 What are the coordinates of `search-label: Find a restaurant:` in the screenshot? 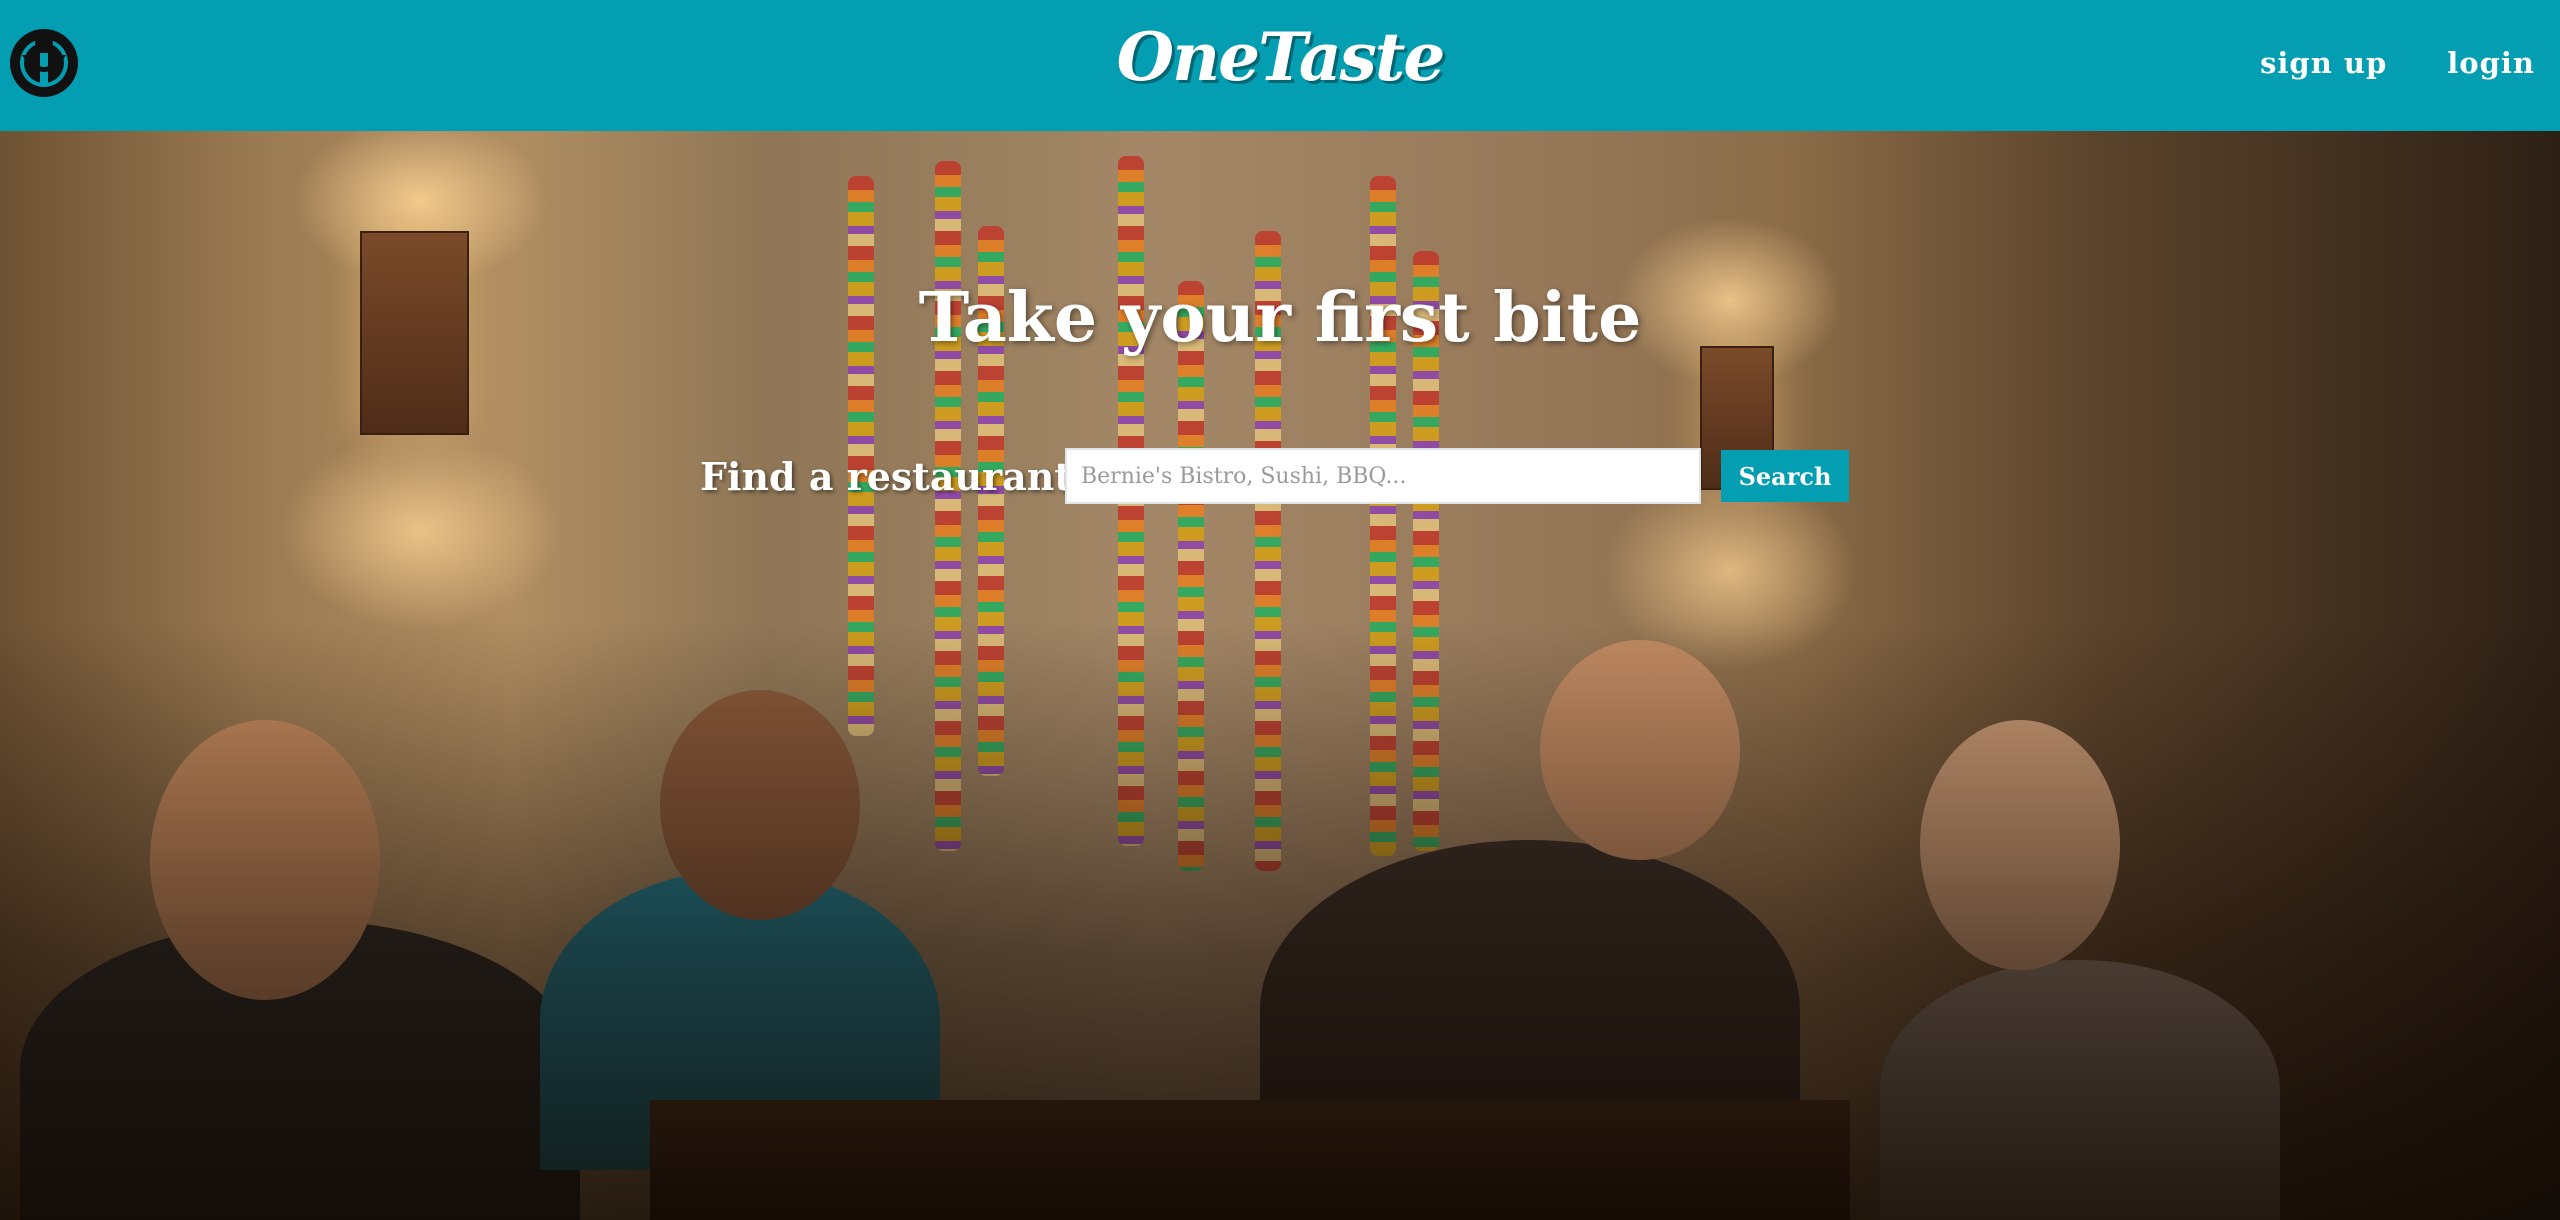 It's located at (893, 476).